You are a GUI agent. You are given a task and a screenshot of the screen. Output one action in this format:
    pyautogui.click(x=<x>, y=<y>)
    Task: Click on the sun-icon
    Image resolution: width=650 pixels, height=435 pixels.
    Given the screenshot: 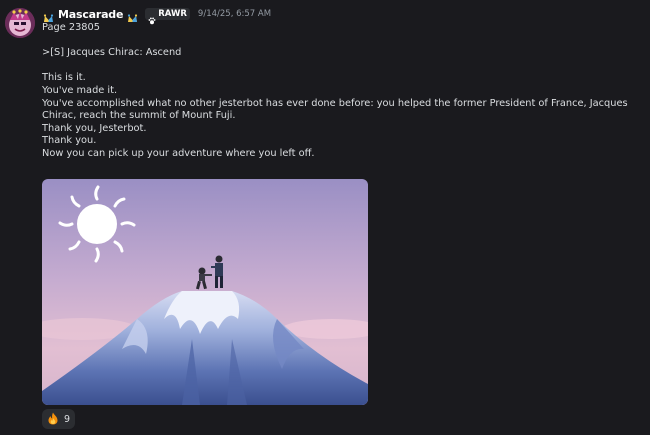 What is the action you would take?
    pyautogui.click(x=97, y=224)
    